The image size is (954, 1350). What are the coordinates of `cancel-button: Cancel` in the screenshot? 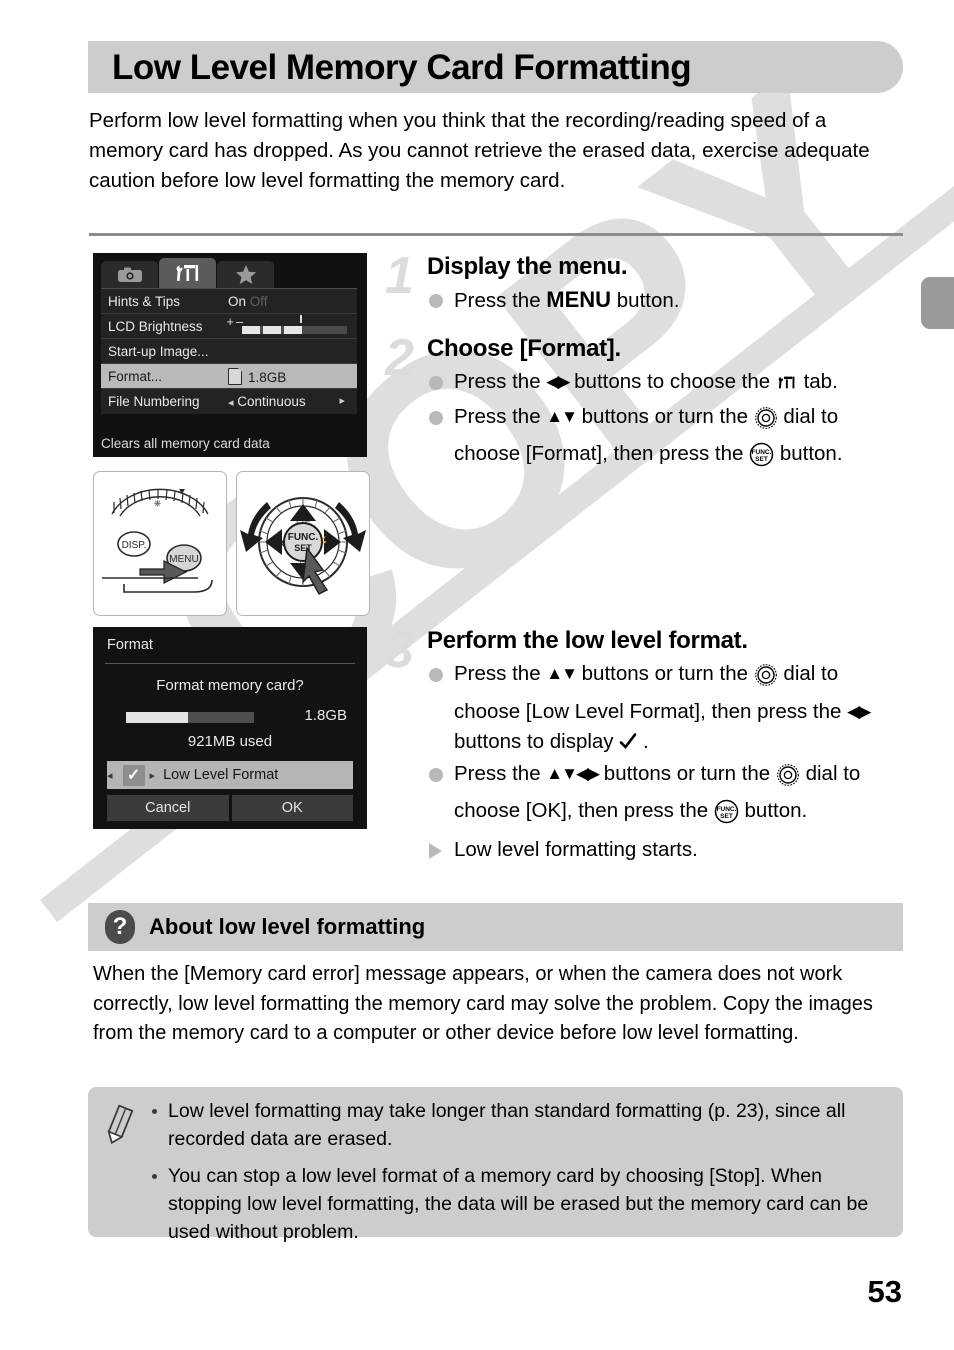 It's located at (168, 808).